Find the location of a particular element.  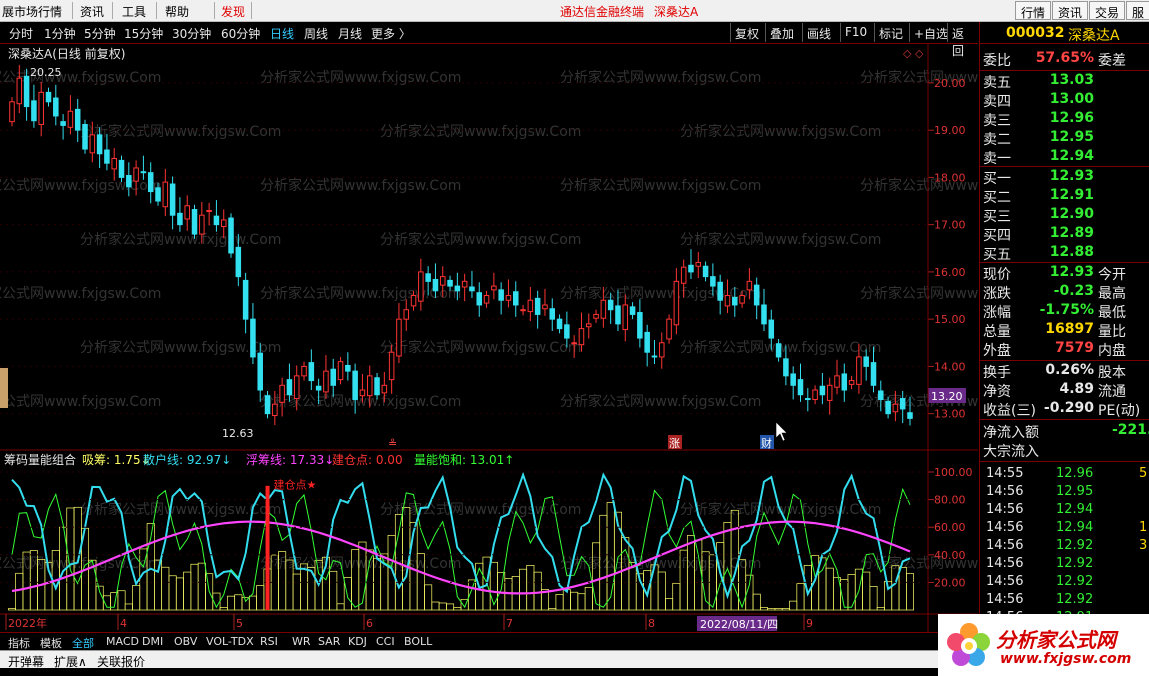

period-5min: 5分钟 is located at coordinates (100, 33).